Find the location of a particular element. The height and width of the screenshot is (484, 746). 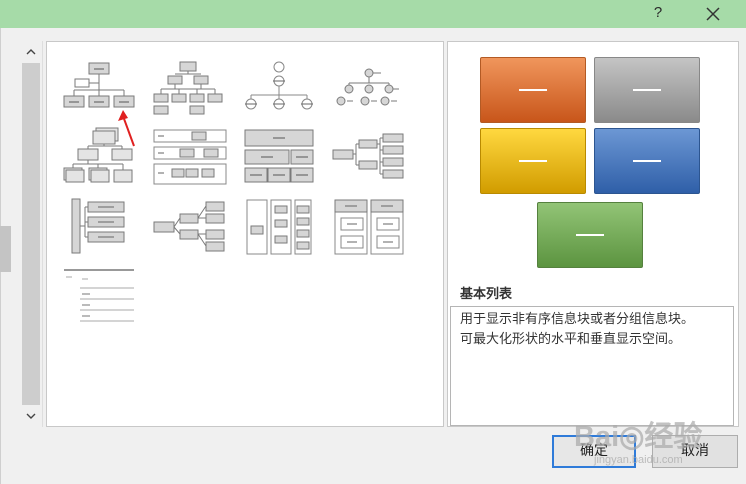

description-line: 可最大化形状的水平和垂直显示空间。 is located at coordinates (571, 339).